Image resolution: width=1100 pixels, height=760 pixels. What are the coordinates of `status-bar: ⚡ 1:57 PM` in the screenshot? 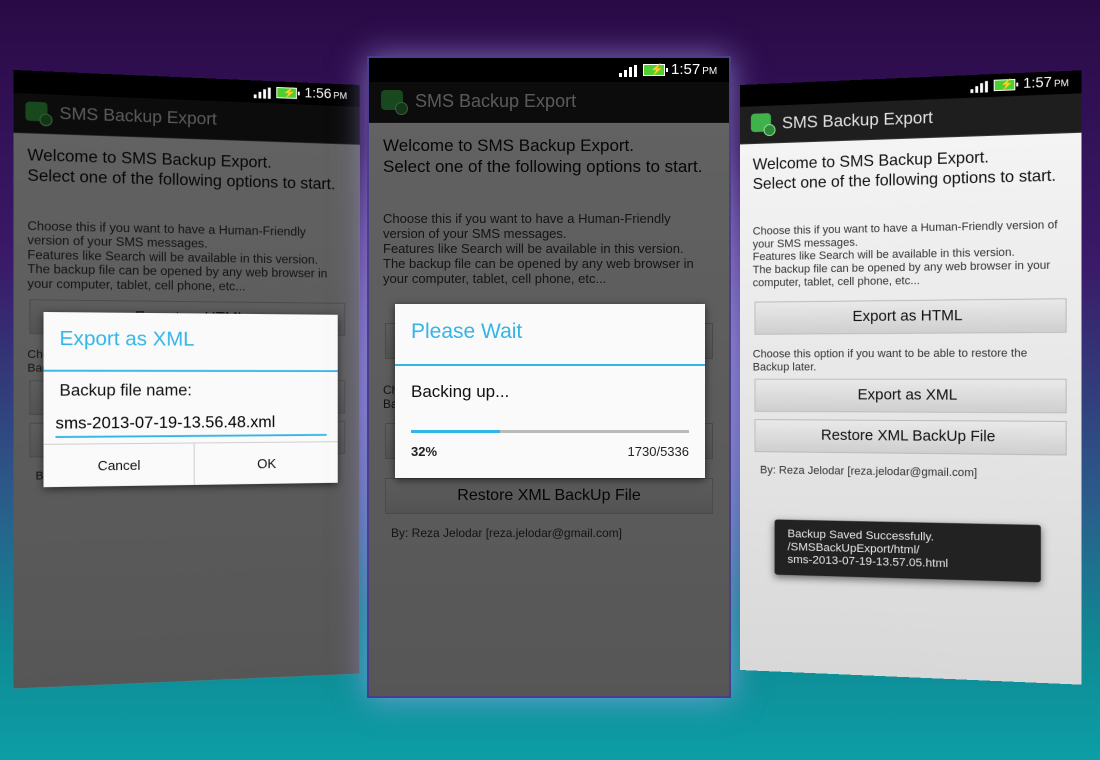 It's located at (549, 70).